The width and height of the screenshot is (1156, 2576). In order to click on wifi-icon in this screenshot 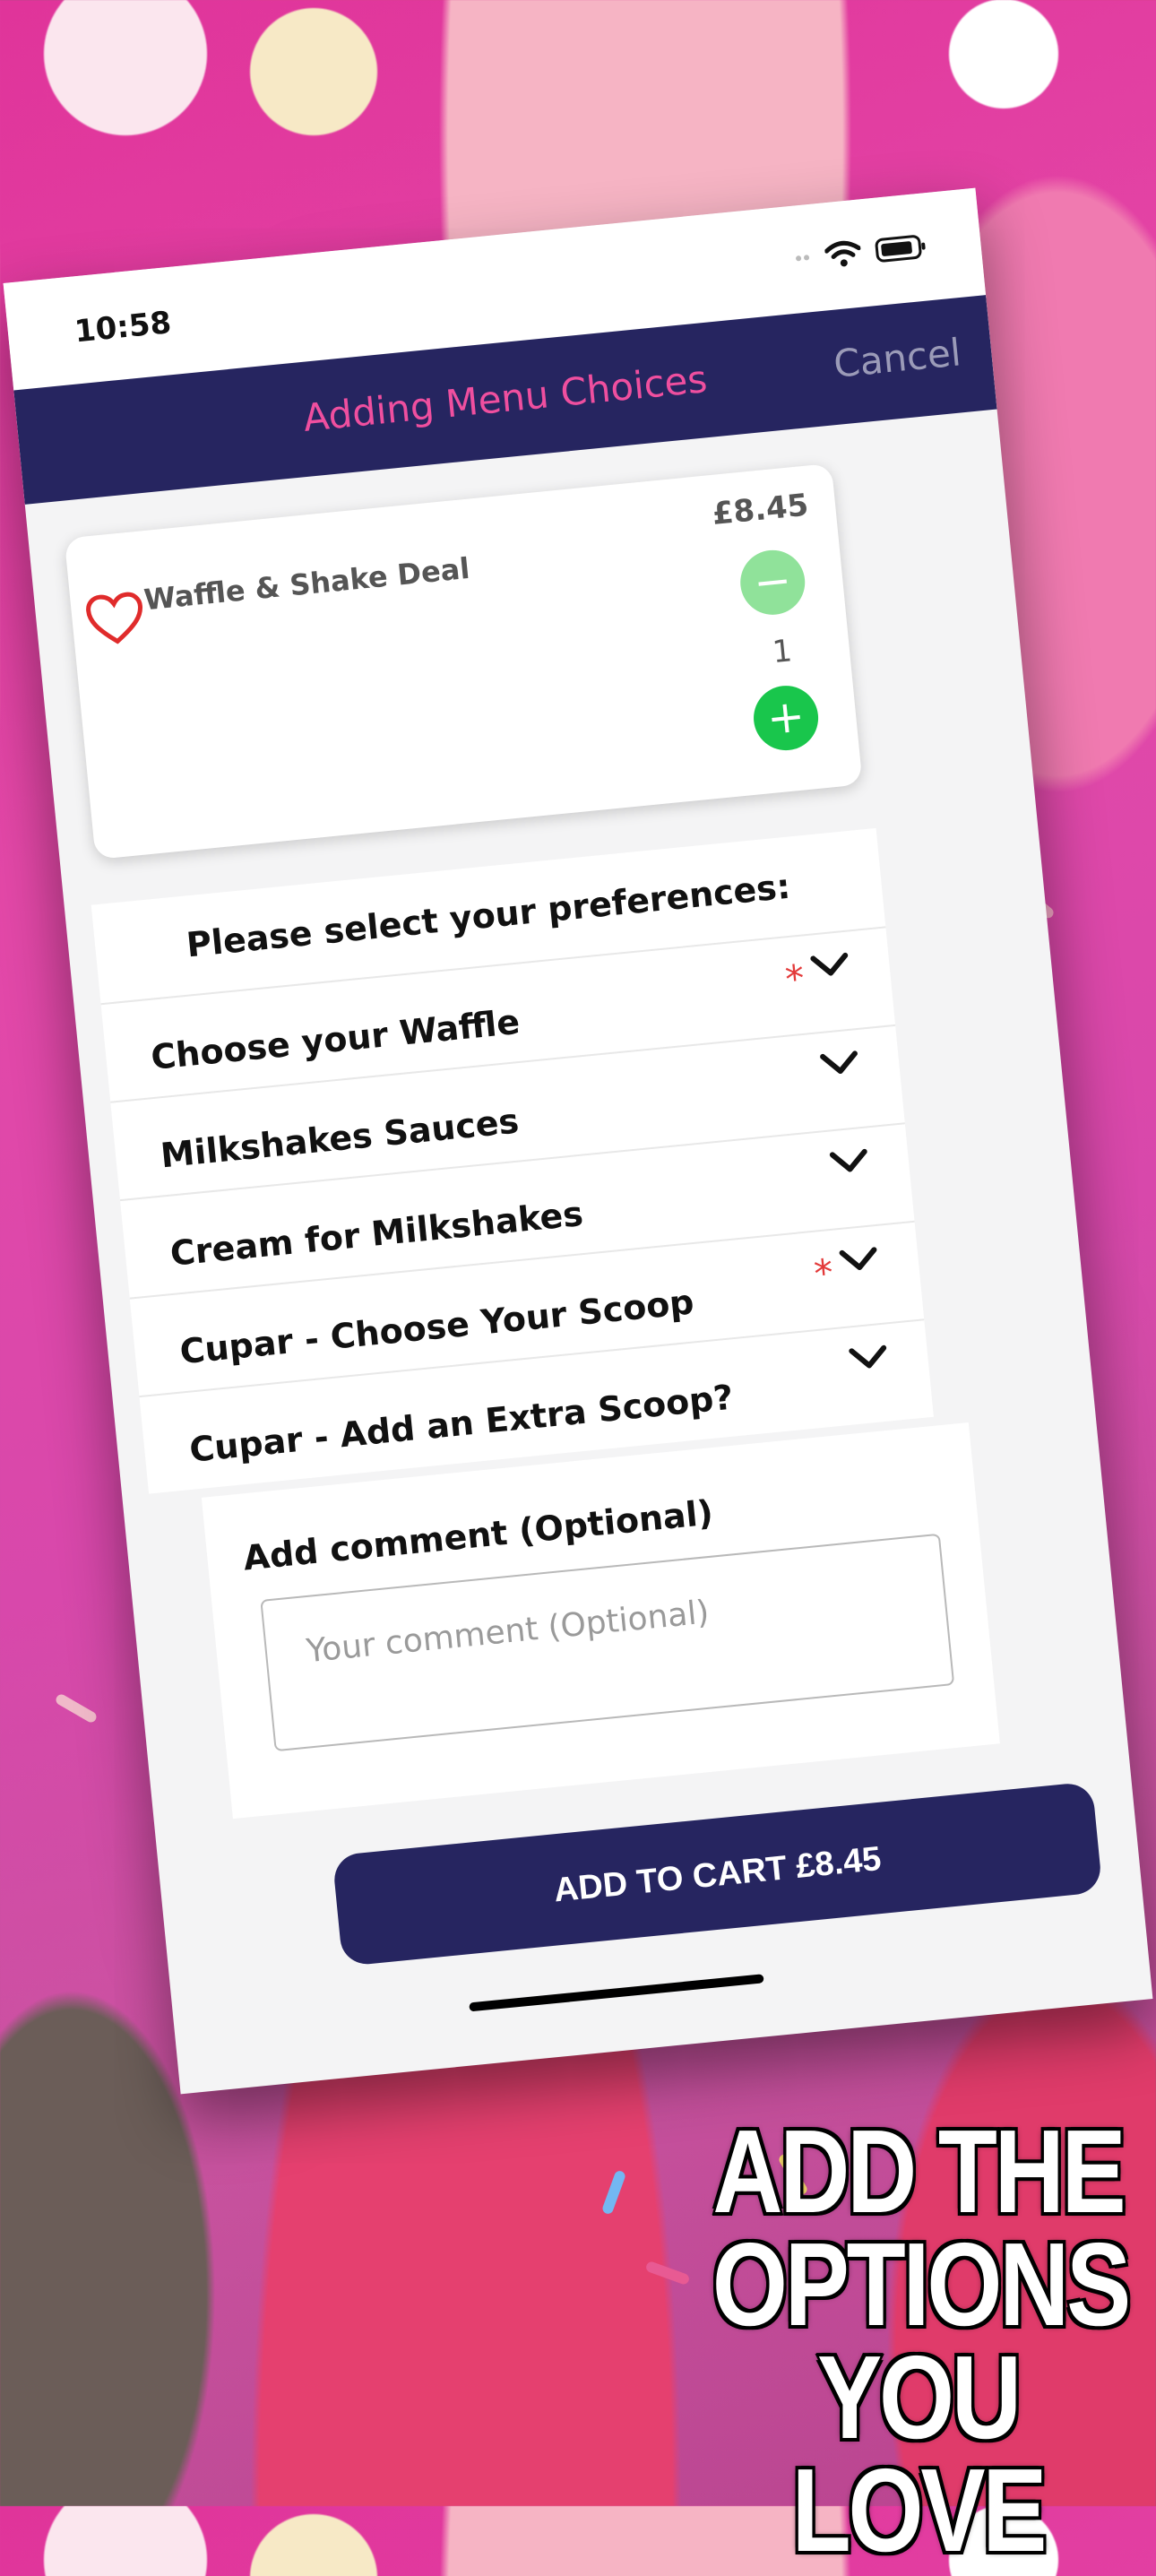, I will do `click(842, 253)`.